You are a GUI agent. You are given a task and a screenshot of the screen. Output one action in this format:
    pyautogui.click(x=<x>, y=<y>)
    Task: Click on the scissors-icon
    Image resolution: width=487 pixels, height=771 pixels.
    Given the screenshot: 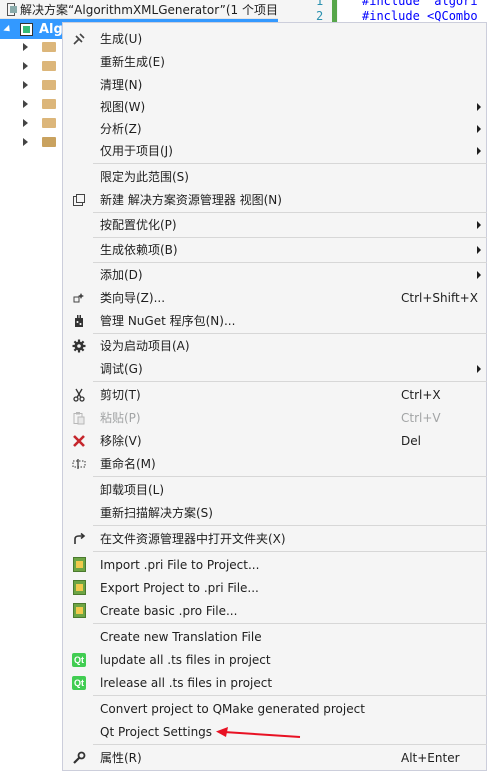 What is the action you would take?
    pyautogui.click(x=79, y=395)
    